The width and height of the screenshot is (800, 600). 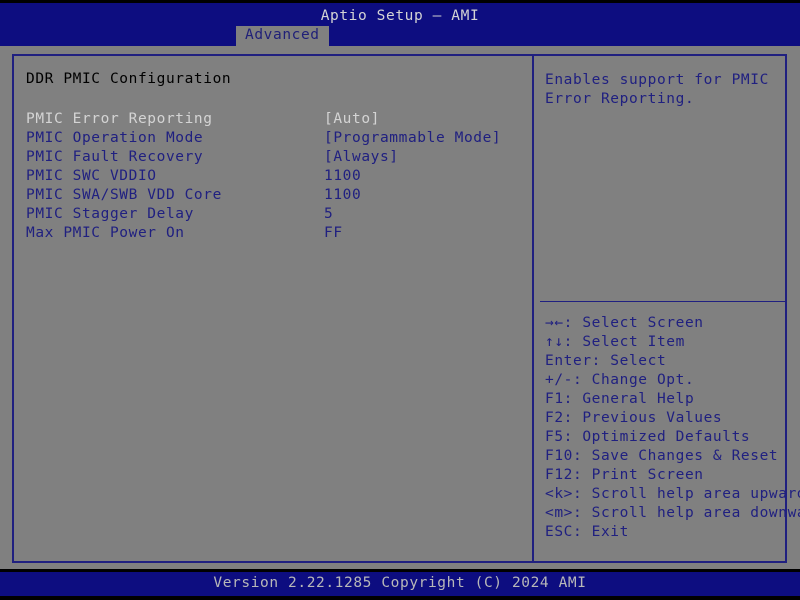 I want to click on tab-strip: Advanced, so click(x=400, y=36).